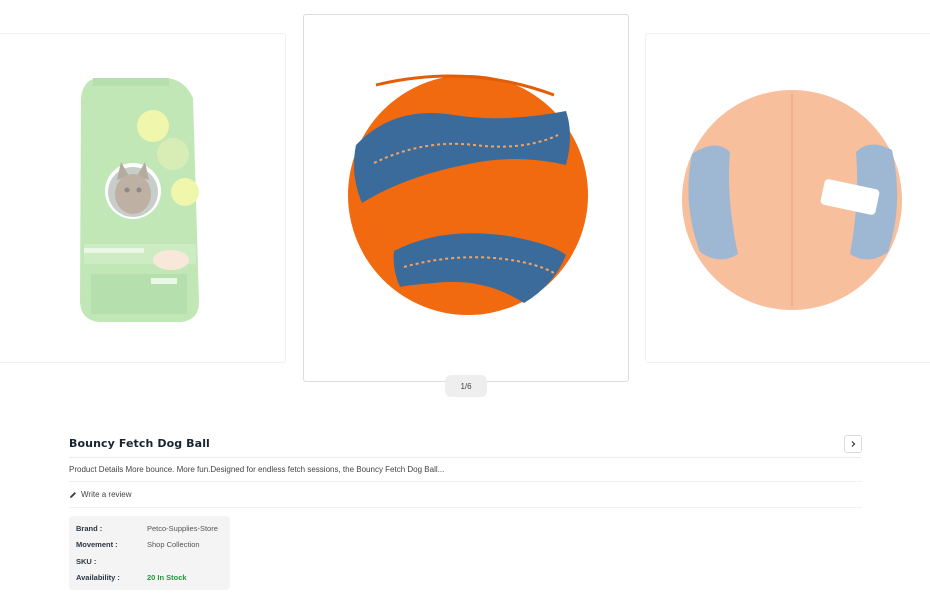  I want to click on orange-fetch-ball-alt-image, so click(792, 200).